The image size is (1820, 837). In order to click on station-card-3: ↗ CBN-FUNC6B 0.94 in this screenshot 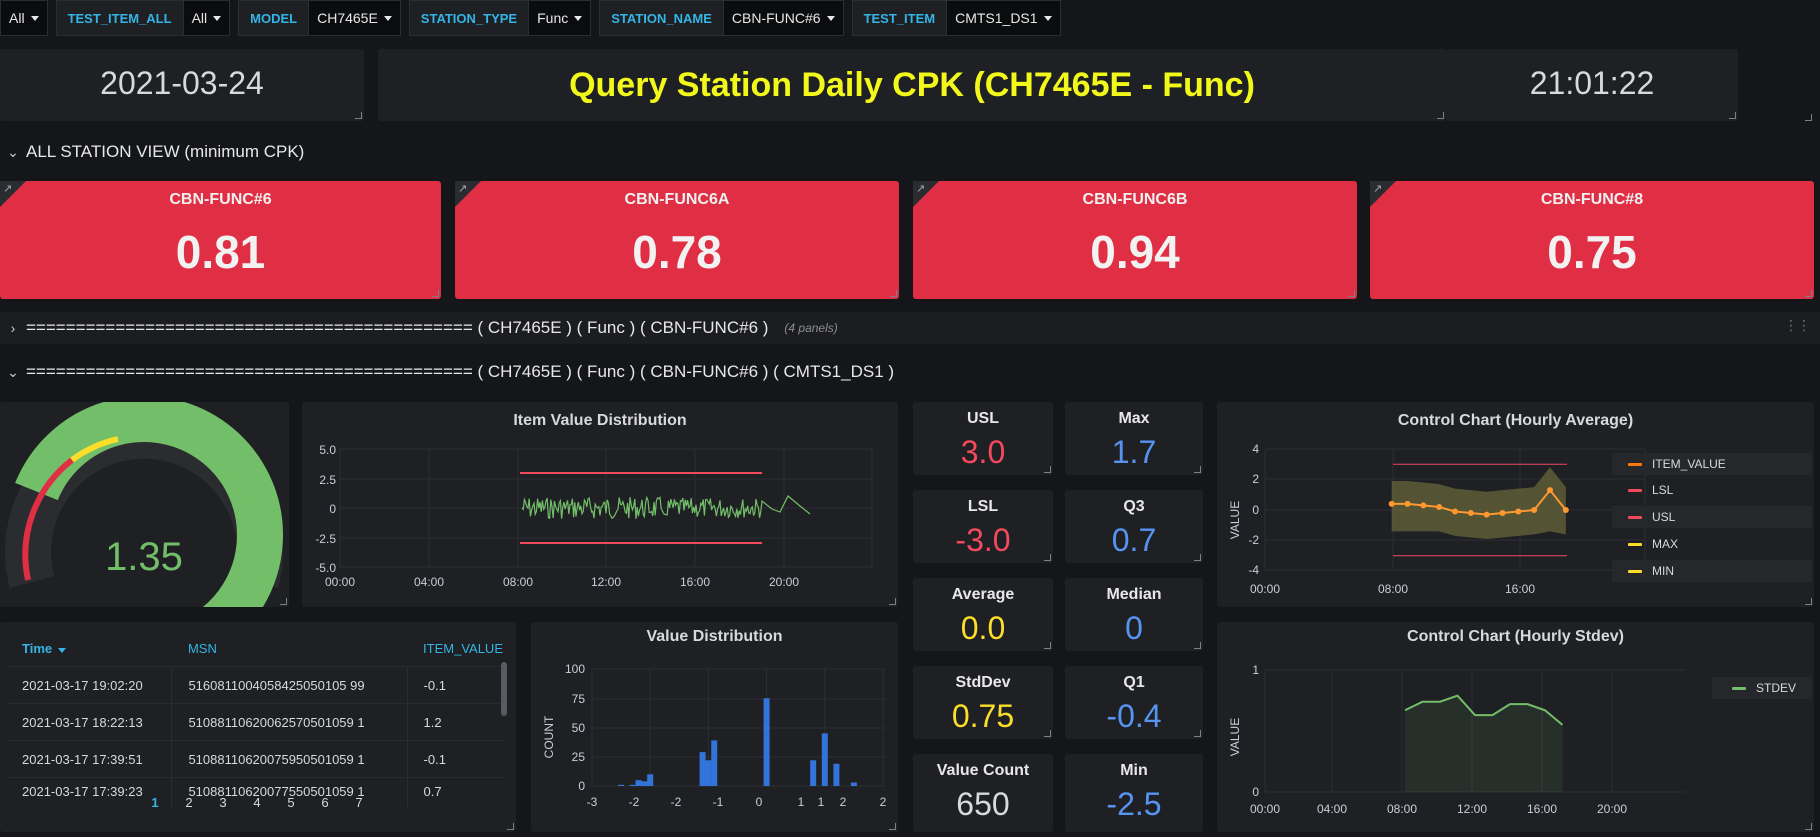, I will do `click(1135, 240)`.